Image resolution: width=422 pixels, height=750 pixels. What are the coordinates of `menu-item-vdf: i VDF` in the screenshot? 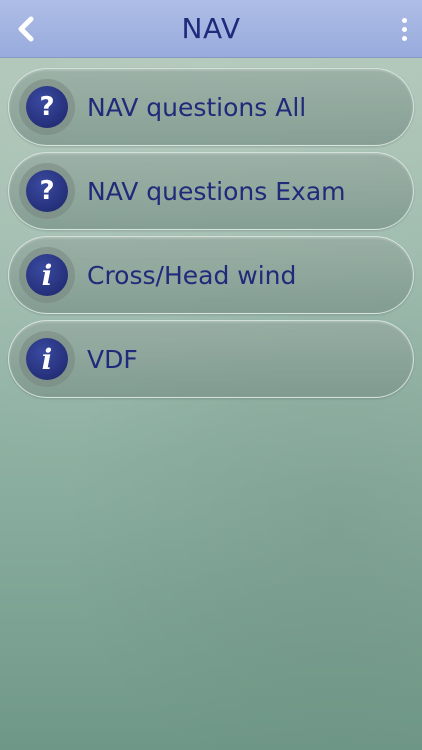 It's located at (211, 359).